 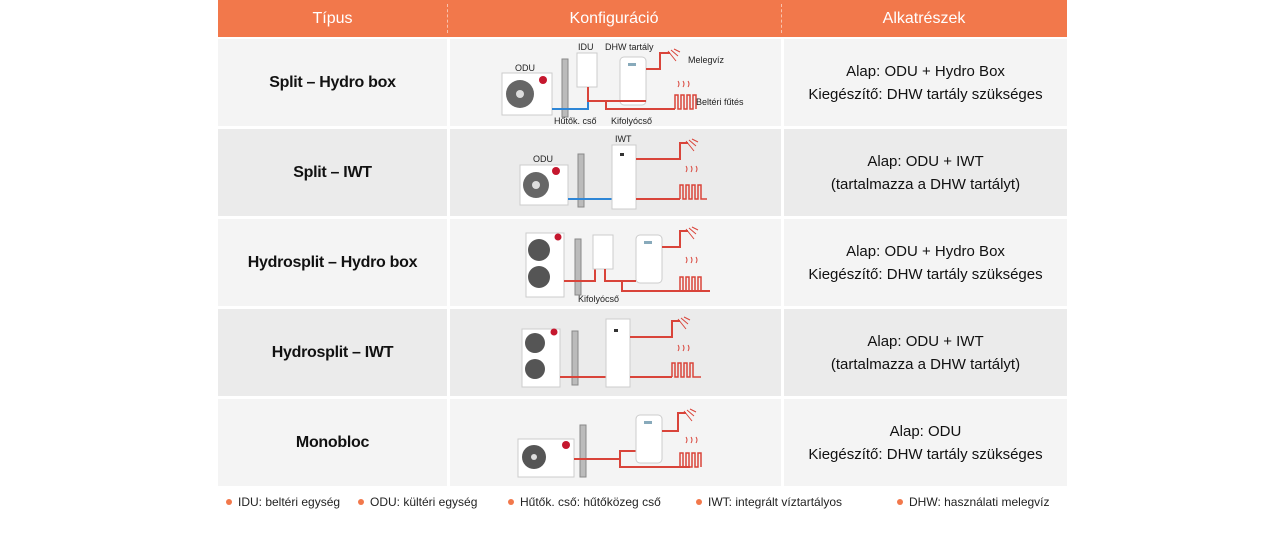 I want to click on label-tank: DHW tartály, so click(x=629, y=47).